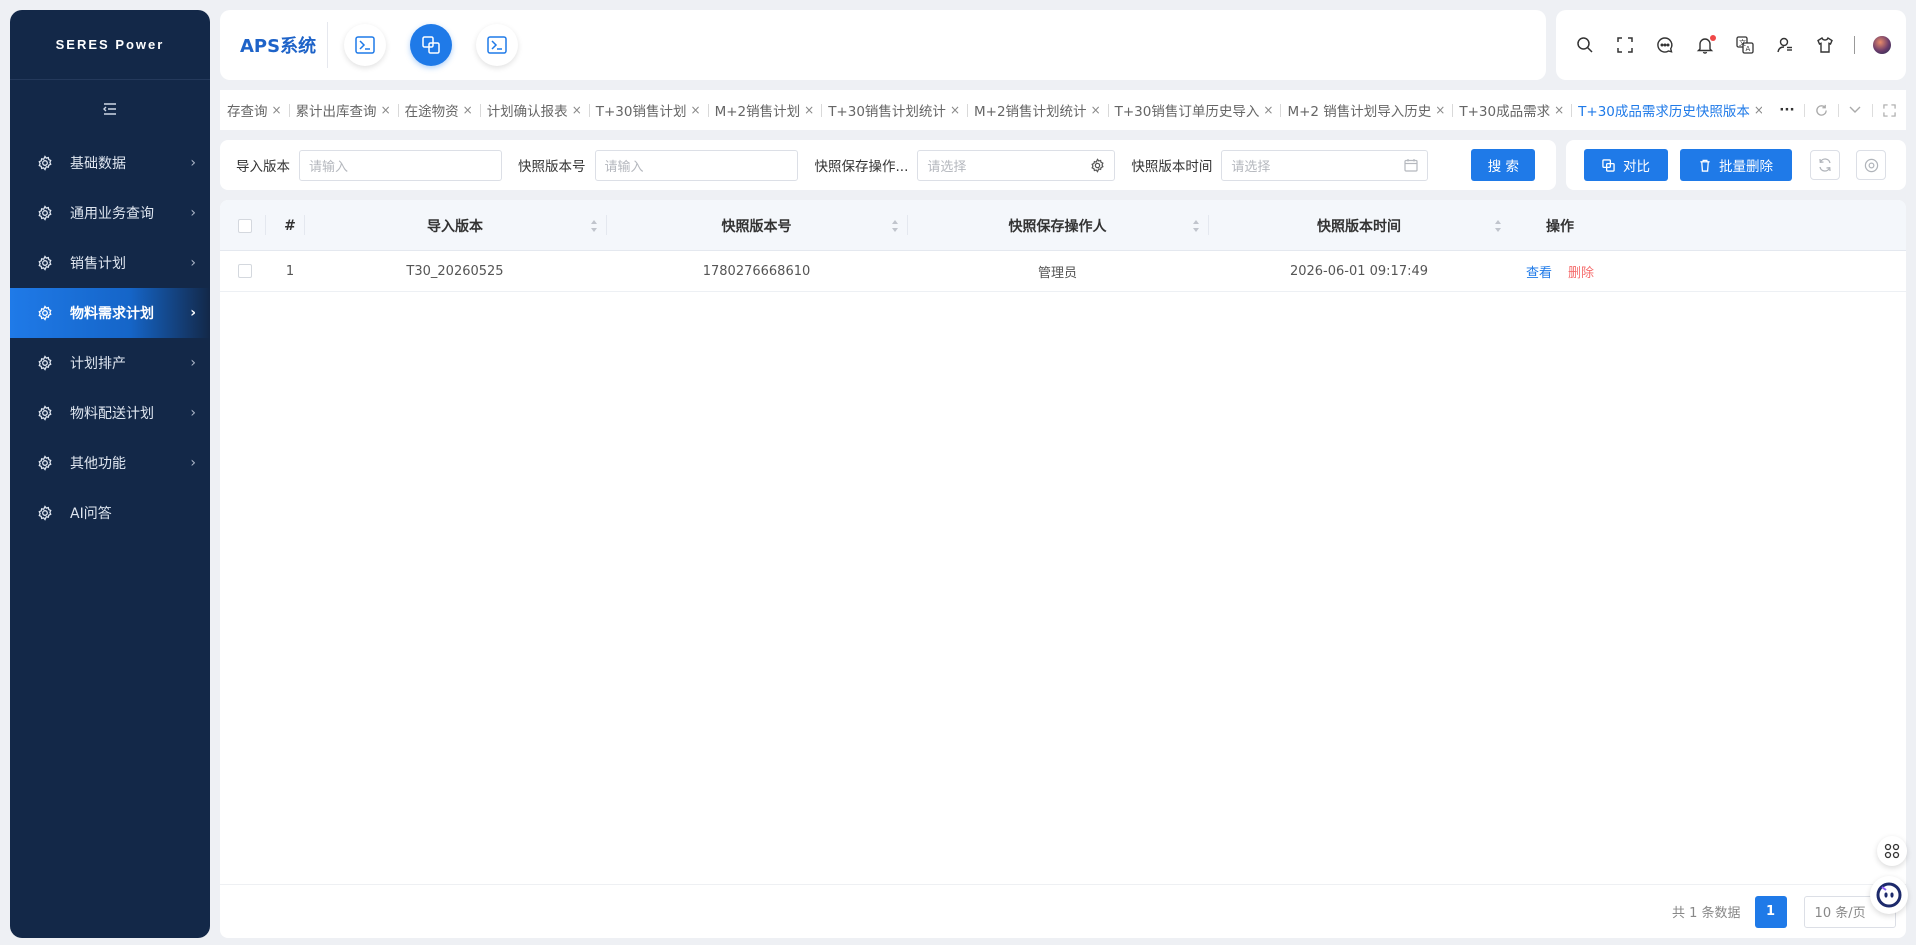  What do you see at coordinates (98, 364) in the screenshot?
I see `sidebar-item-label: 计划排产` at bounding box center [98, 364].